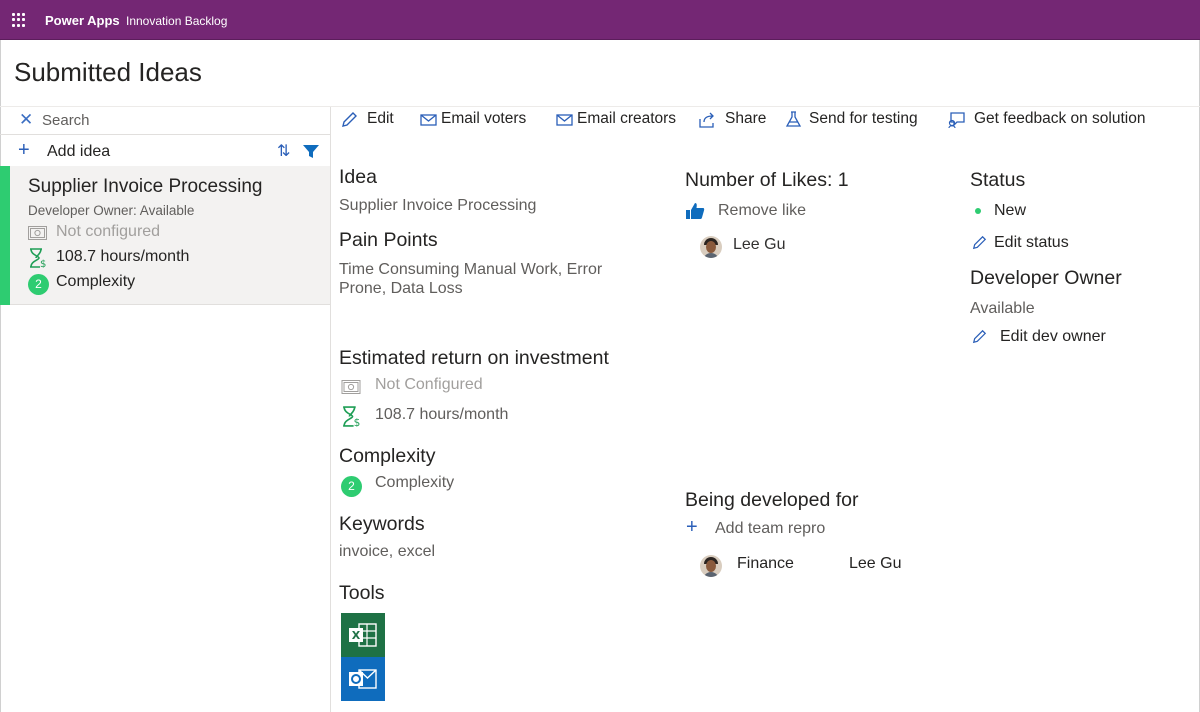 This screenshot has height=712, width=1200. What do you see at coordinates (82, 20) in the screenshot?
I see `app-name: Power Apps` at bounding box center [82, 20].